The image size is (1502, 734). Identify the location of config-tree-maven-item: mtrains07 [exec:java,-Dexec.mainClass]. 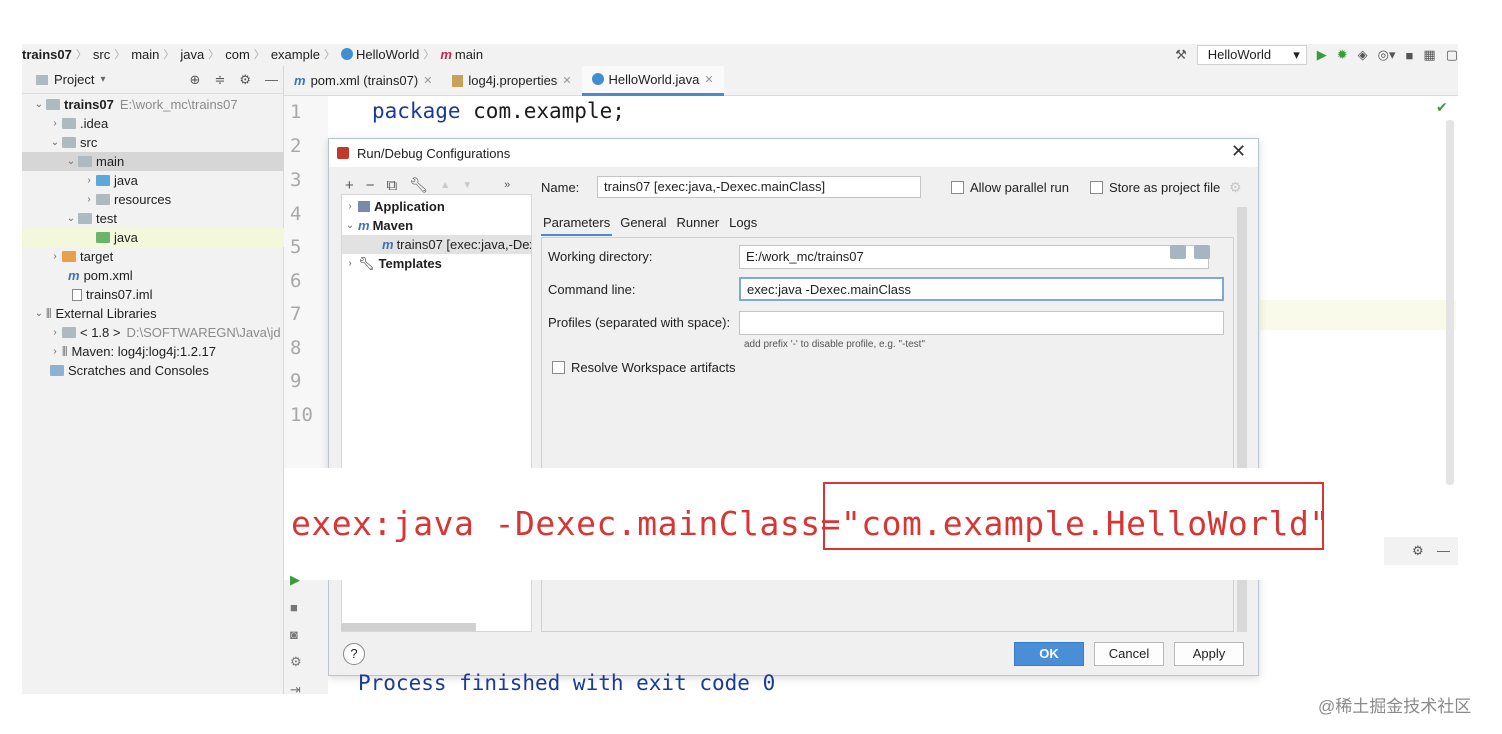
(436, 244).